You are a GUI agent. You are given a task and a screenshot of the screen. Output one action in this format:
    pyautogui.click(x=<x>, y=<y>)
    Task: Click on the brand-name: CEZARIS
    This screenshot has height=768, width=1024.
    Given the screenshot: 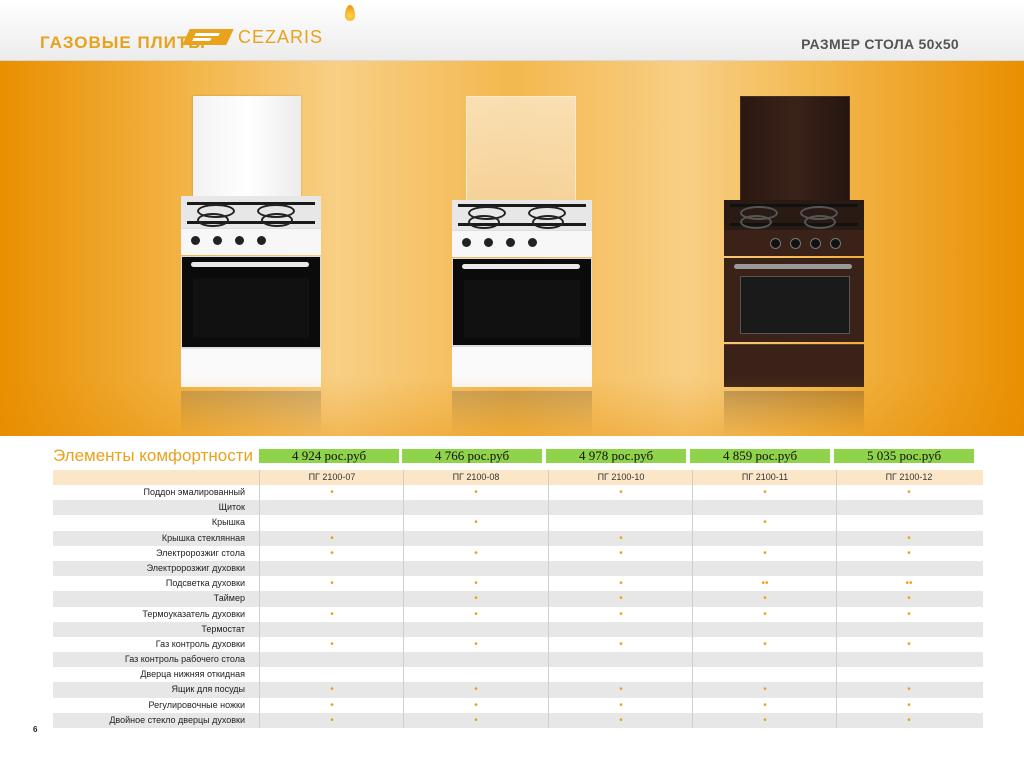 What is the action you would take?
    pyautogui.click(x=296, y=26)
    